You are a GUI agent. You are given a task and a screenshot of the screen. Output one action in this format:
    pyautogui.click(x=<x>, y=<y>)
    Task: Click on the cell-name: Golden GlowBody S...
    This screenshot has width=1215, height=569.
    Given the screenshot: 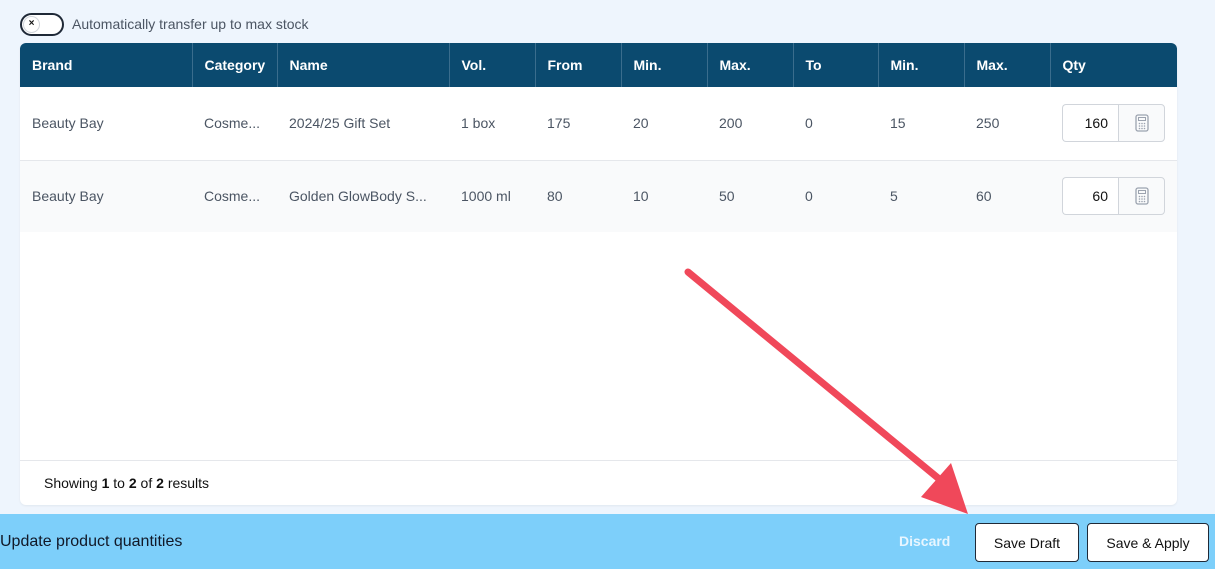 What is the action you would take?
    pyautogui.click(x=358, y=196)
    